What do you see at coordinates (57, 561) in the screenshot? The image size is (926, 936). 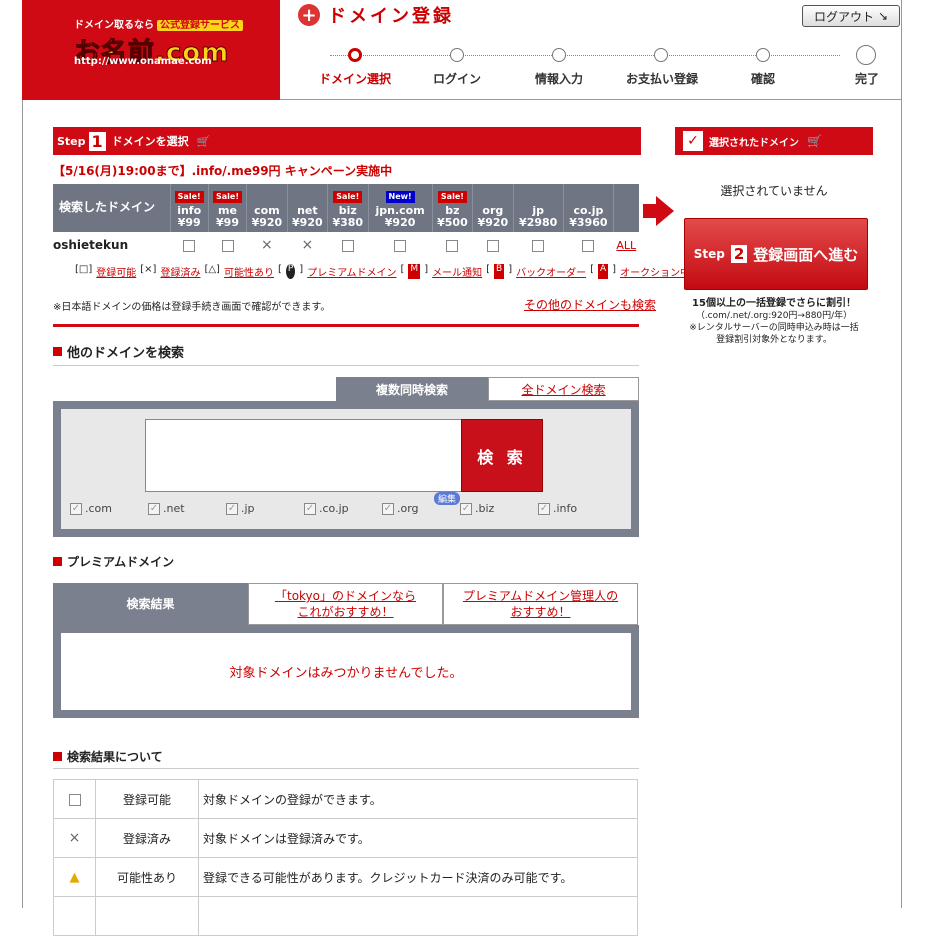 I see `square-bullet-icon` at bounding box center [57, 561].